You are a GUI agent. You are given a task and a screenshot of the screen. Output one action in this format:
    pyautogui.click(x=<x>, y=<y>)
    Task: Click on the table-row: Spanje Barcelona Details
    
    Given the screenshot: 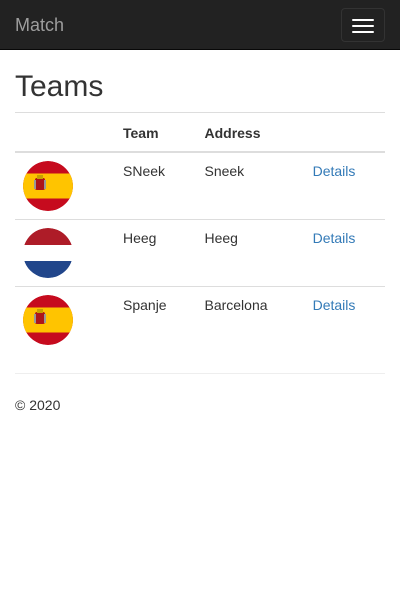 What is the action you would take?
    pyautogui.click(x=200, y=319)
    